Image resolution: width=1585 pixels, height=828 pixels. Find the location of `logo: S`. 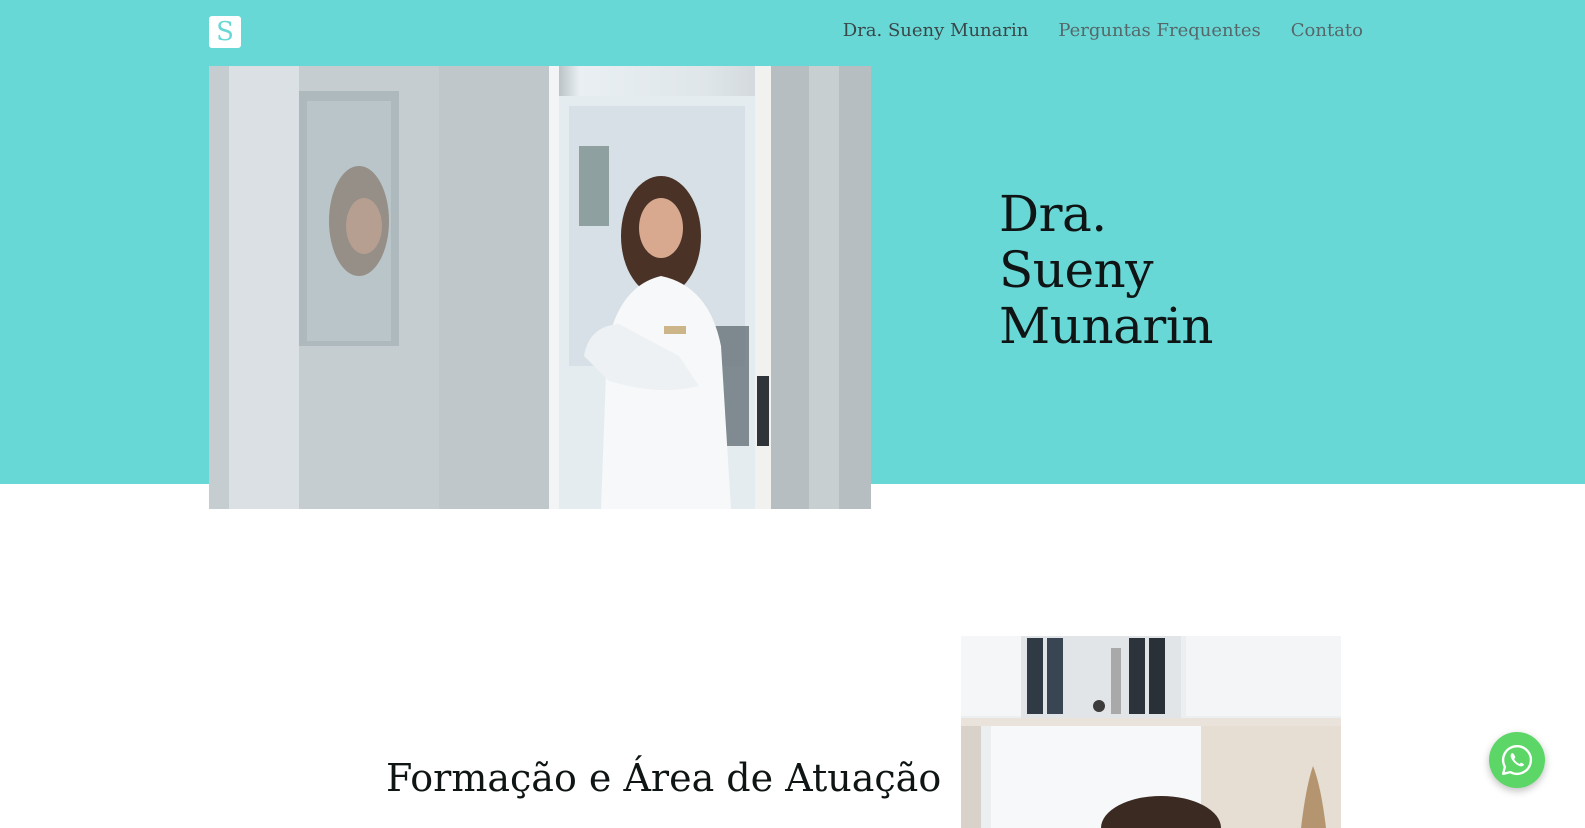

logo: S is located at coordinates (225, 32).